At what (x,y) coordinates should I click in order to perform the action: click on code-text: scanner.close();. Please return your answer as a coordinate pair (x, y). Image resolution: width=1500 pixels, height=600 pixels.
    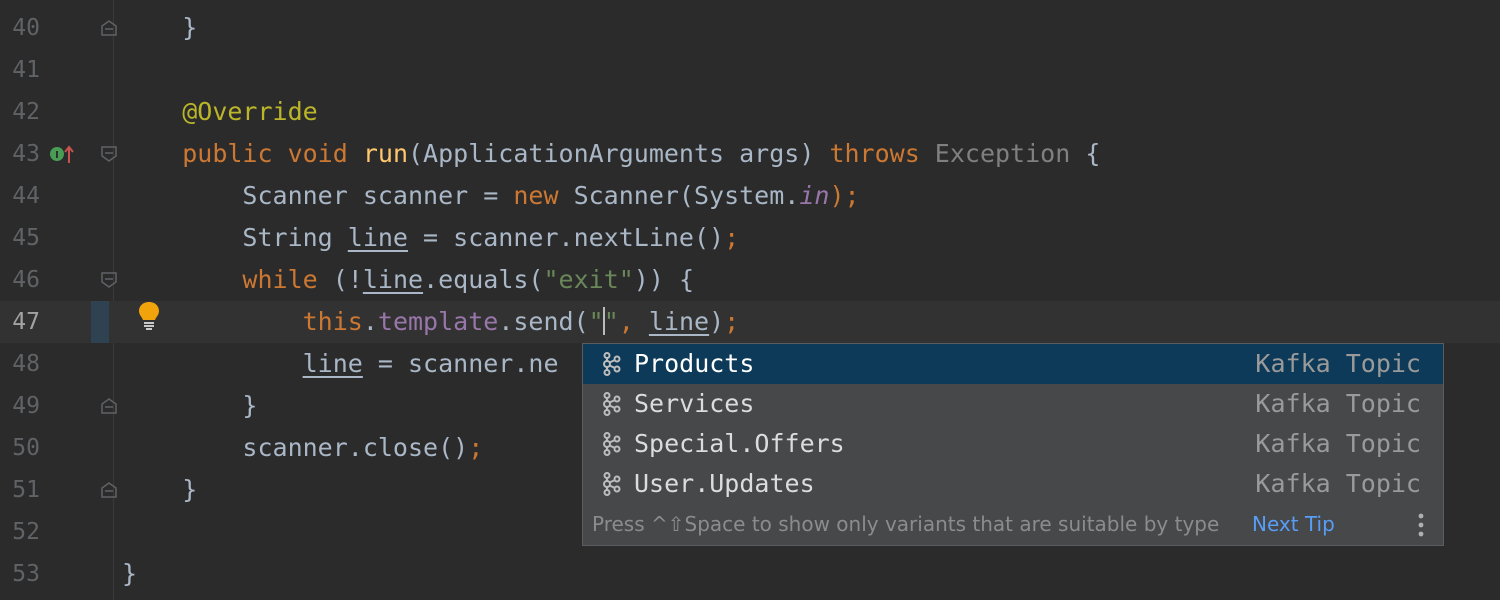
    Looking at the image, I should click on (302, 448).